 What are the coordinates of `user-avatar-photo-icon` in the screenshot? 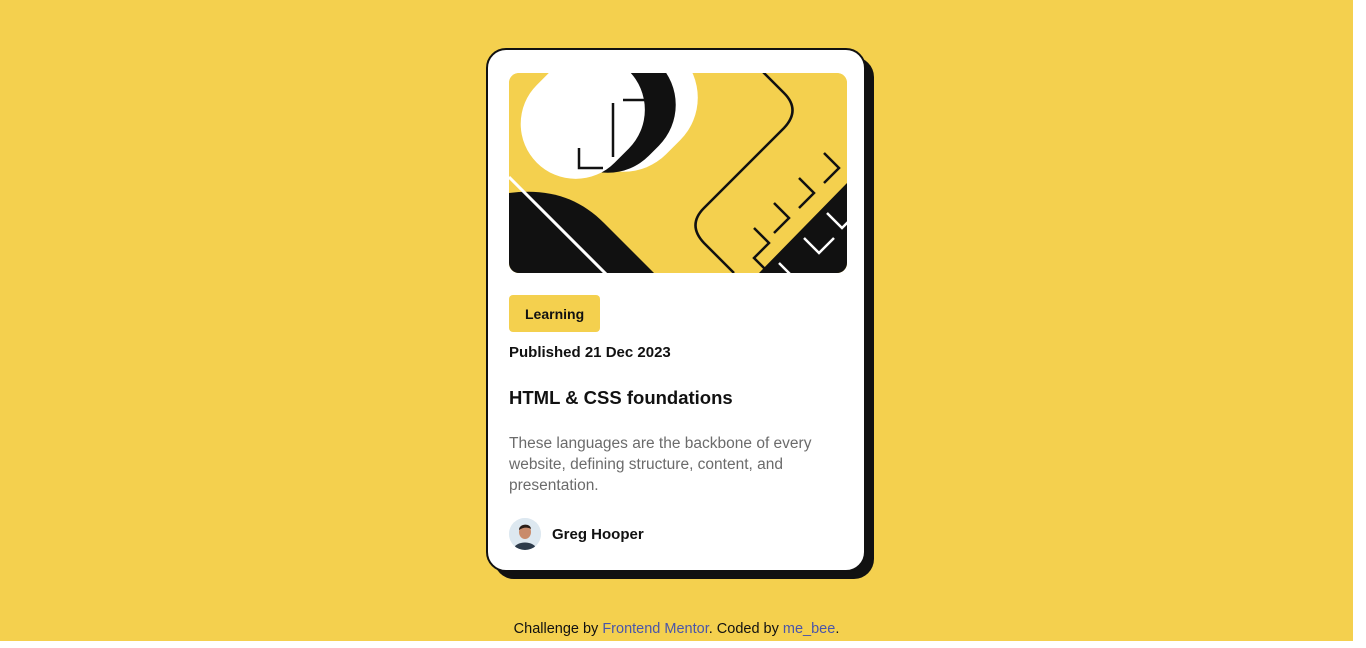 It's located at (525, 534).